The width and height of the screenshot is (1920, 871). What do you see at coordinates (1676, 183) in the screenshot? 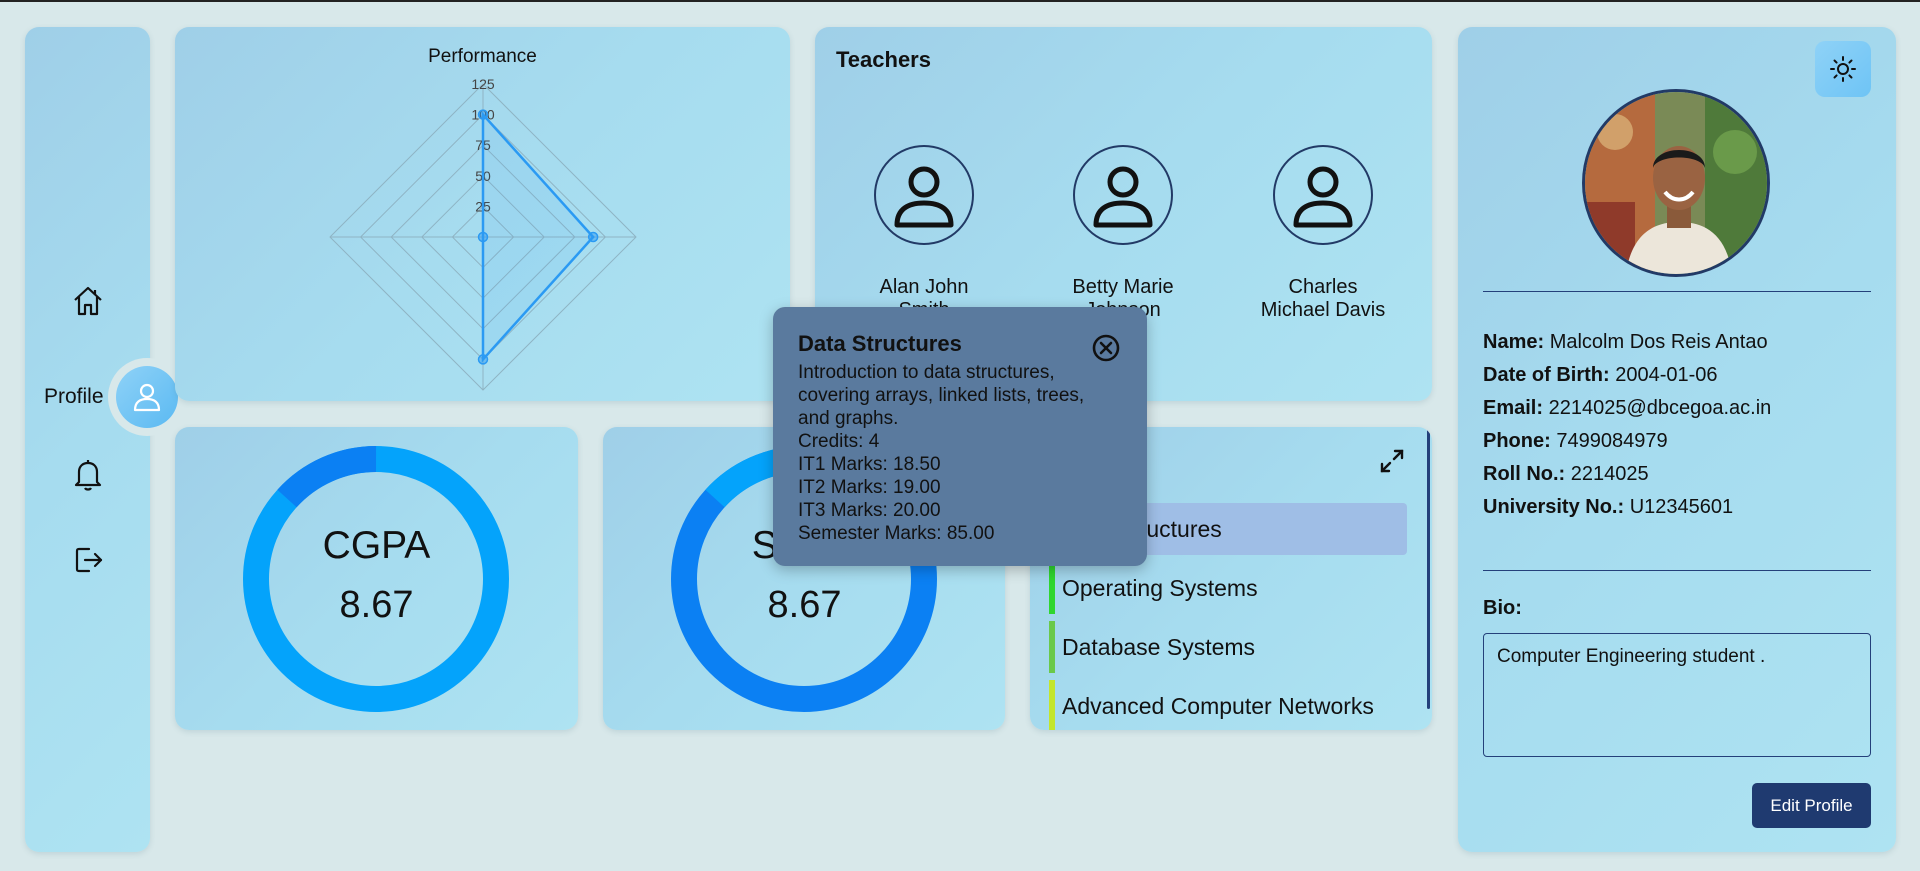
I see `avatar` at bounding box center [1676, 183].